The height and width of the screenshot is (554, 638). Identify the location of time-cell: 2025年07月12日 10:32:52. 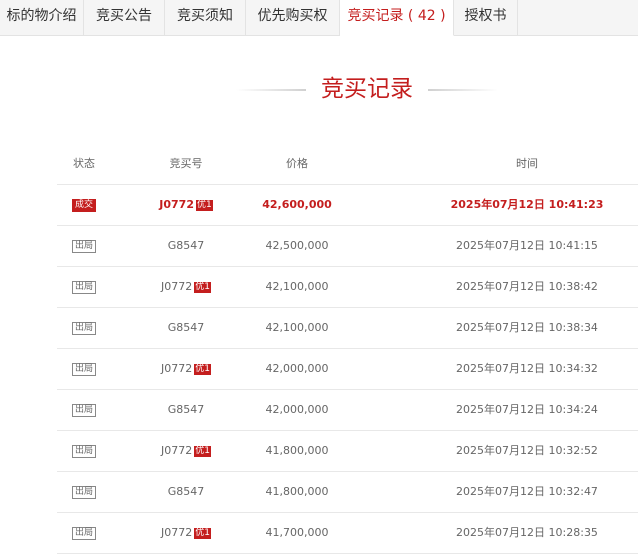
(527, 450).